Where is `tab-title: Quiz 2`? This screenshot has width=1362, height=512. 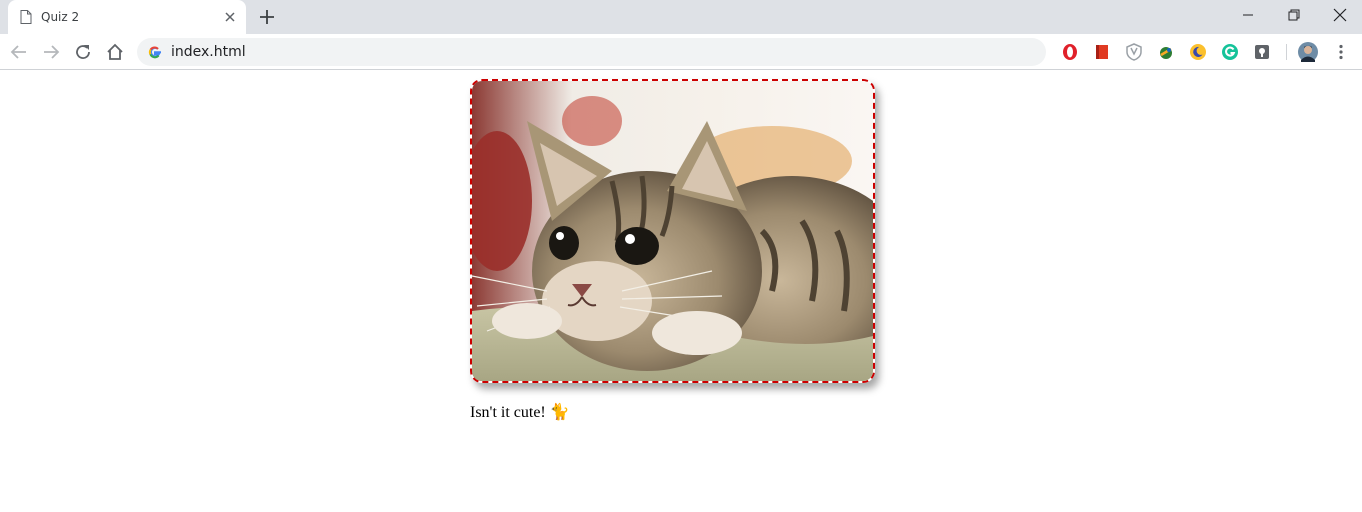 tab-title: Quiz 2 is located at coordinates (60, 17).